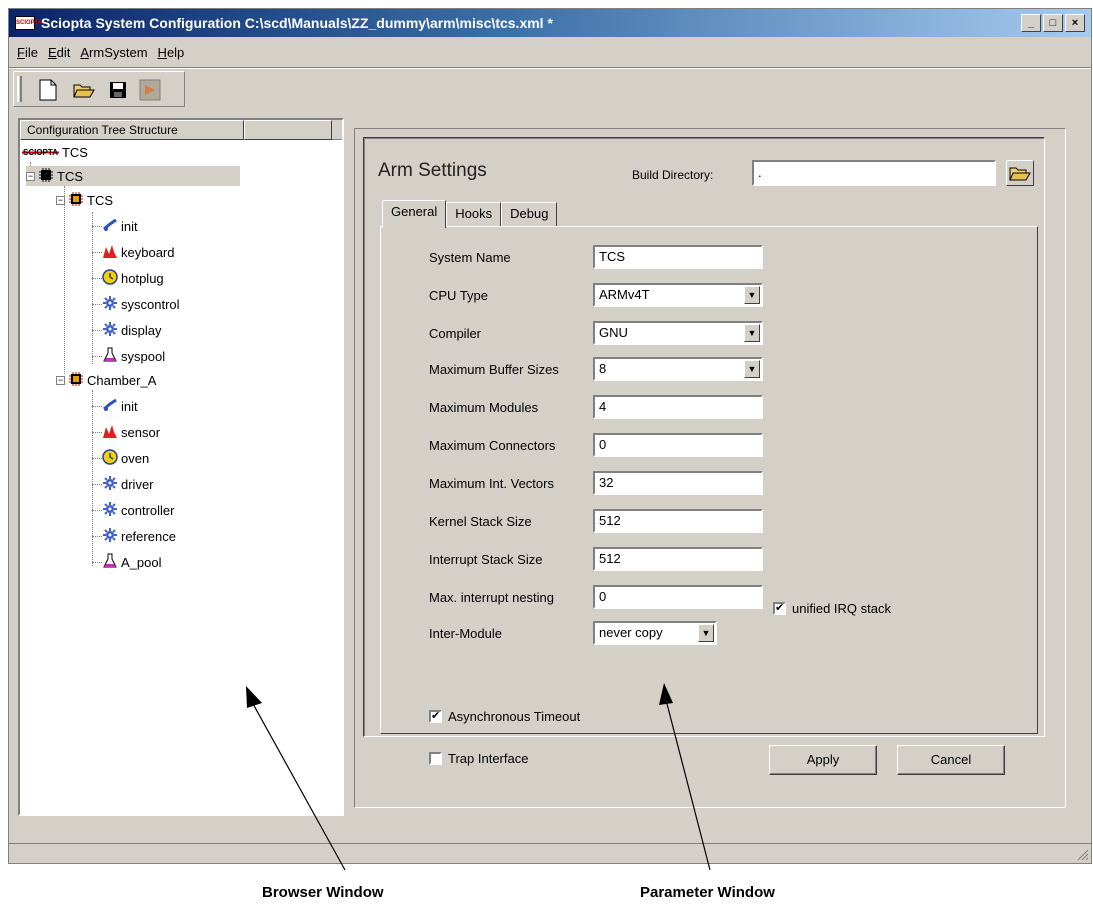  What do you see at coordinates (110, 252) in the screenshot?
I see `interrupt-process-icon` at bounding box center [110, 252].